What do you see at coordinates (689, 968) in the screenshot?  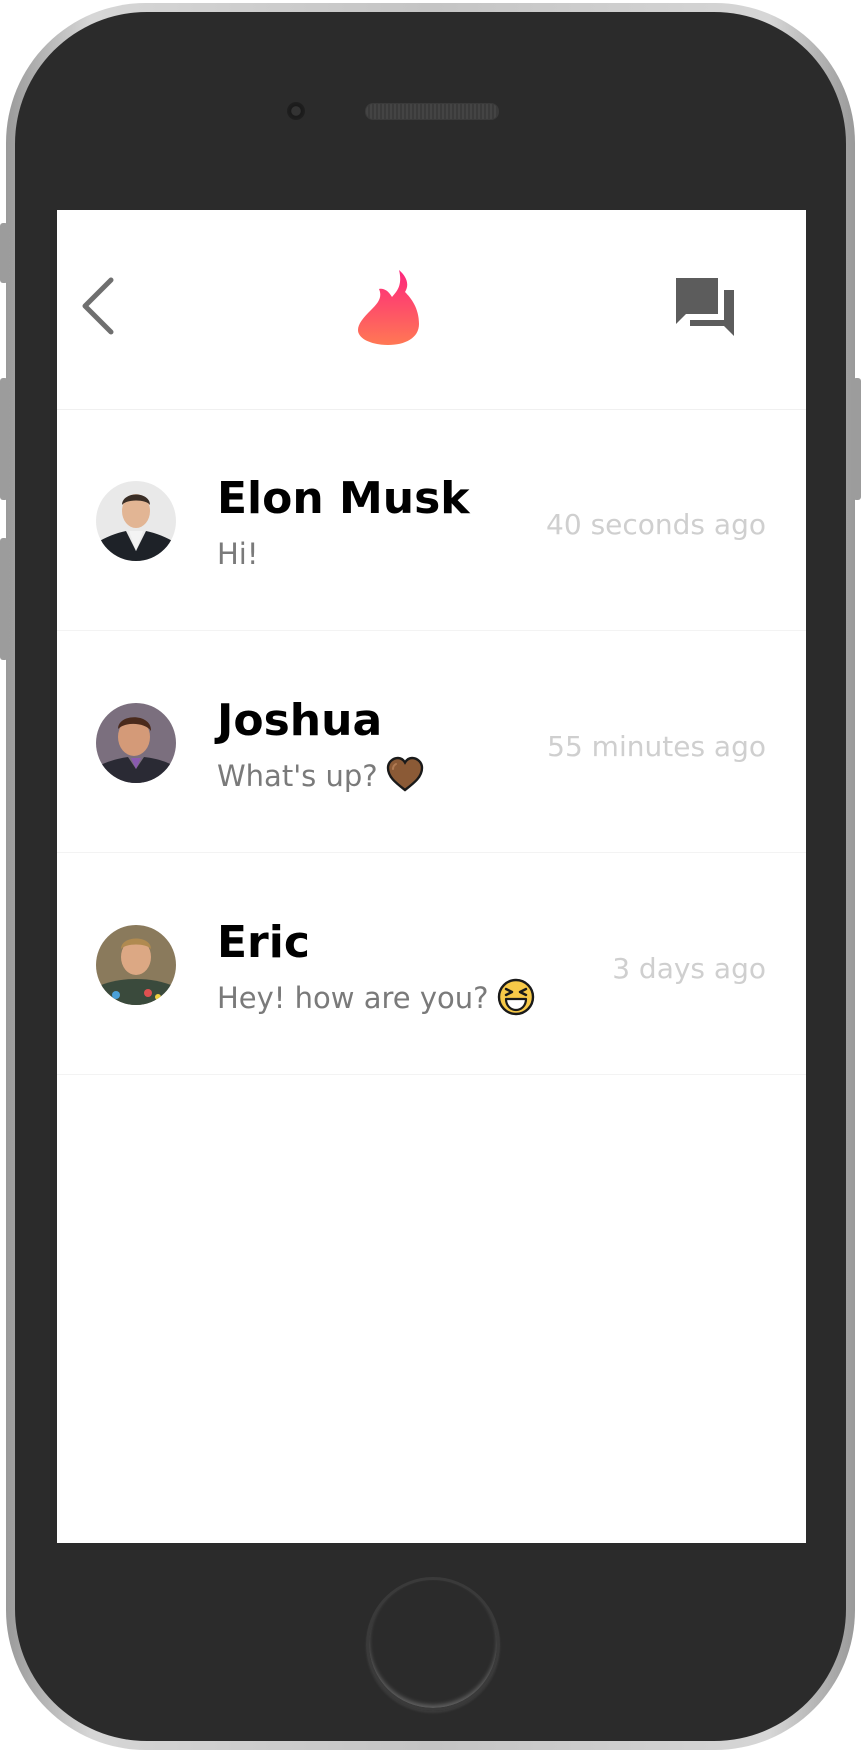 I see `timestamp: 3 days ago` at bounding box center [689, 968].